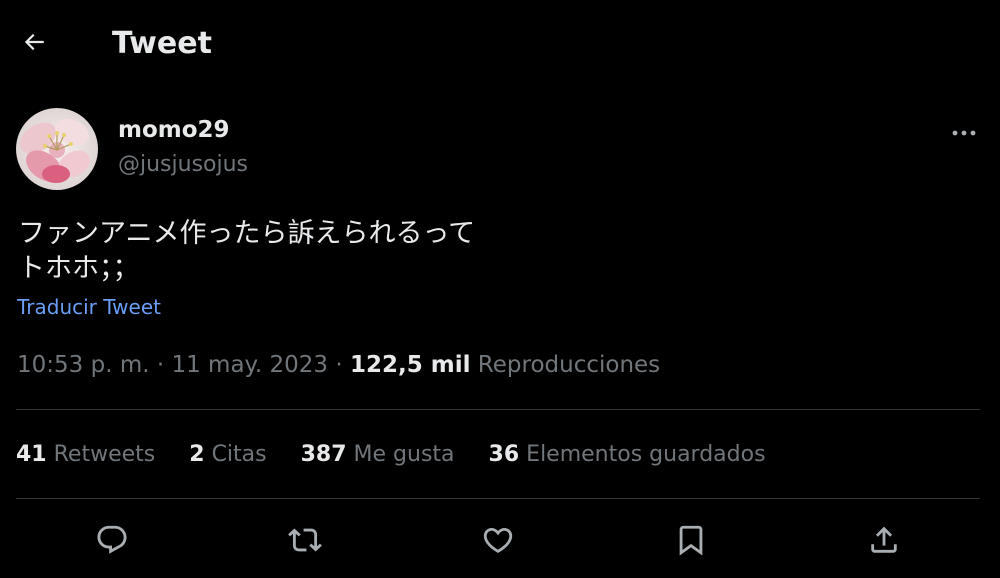  Describe the element at coordinates (83, 365) in the screenshot. I see `tweet-time: 10:53 p. m.` at that location.